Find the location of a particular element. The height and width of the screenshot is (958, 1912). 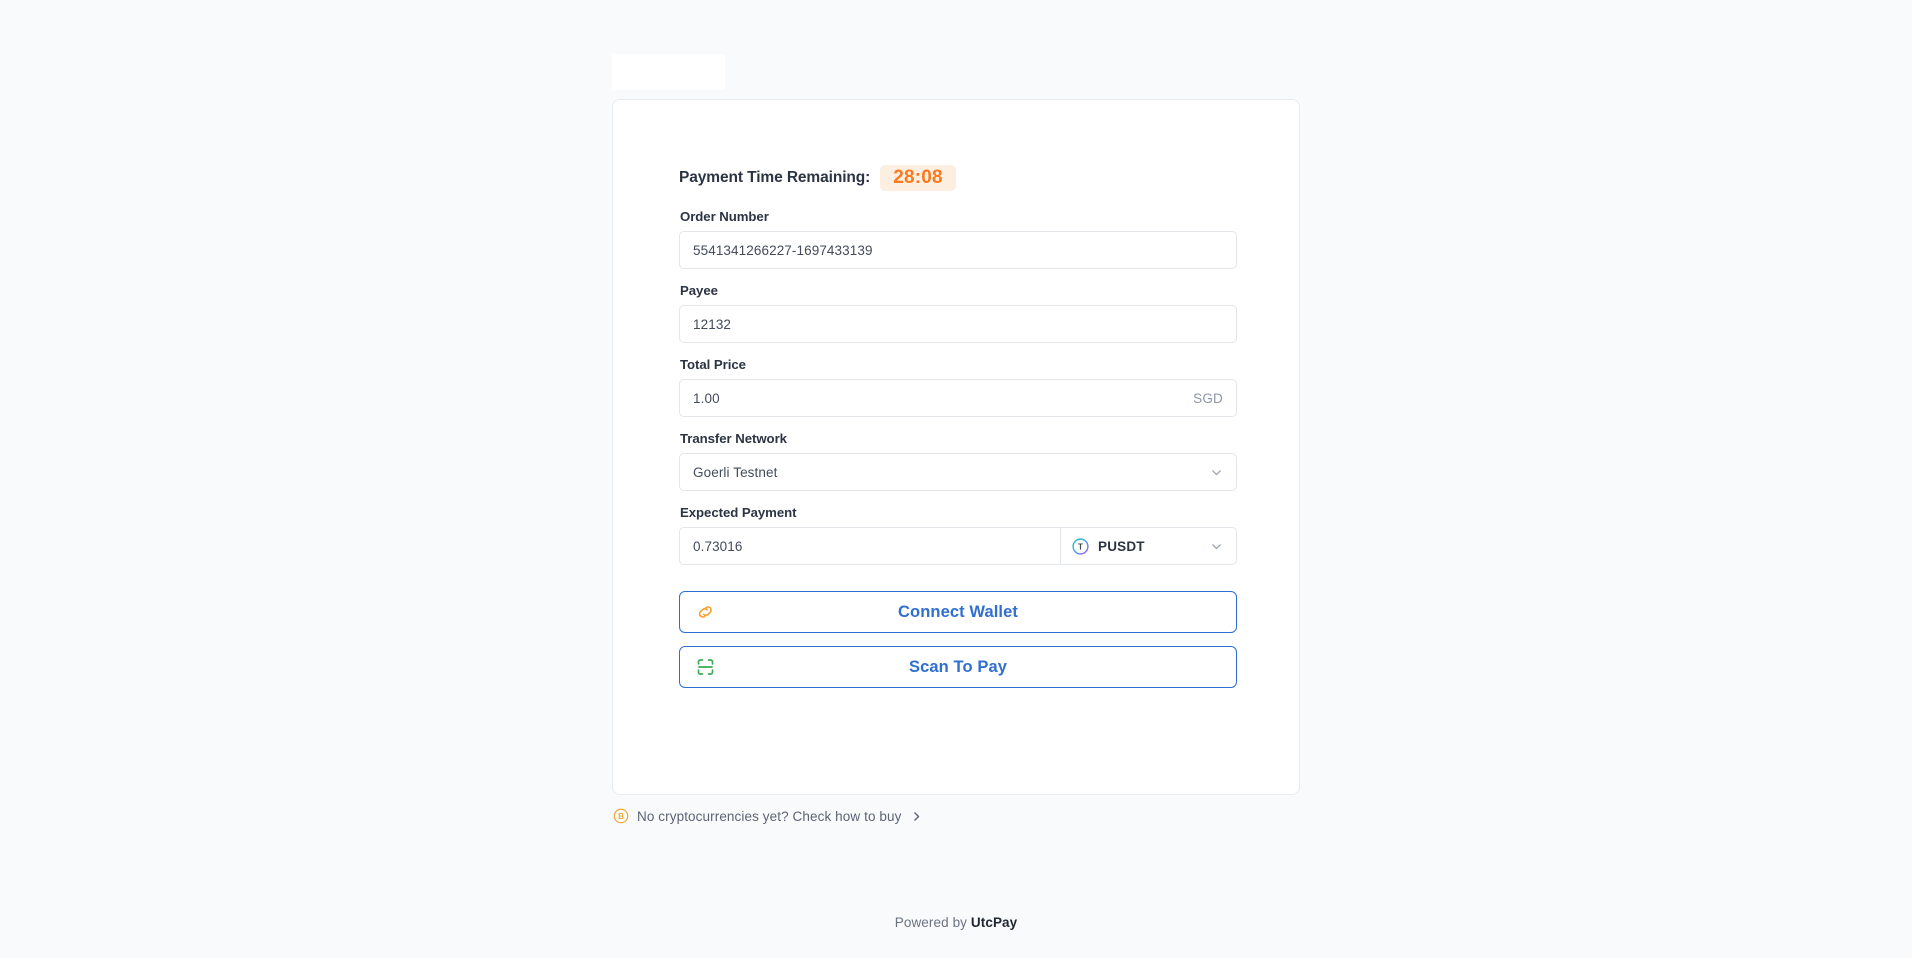

bitcoin-icon: B is located at coordinates (621, 816).